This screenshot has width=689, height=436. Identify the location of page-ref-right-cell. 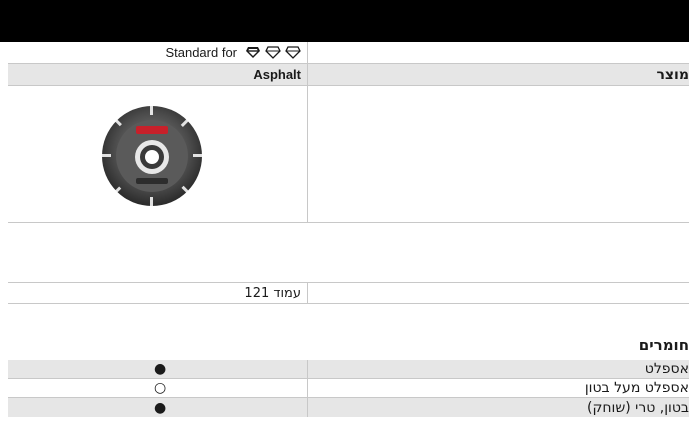
(498, 293).